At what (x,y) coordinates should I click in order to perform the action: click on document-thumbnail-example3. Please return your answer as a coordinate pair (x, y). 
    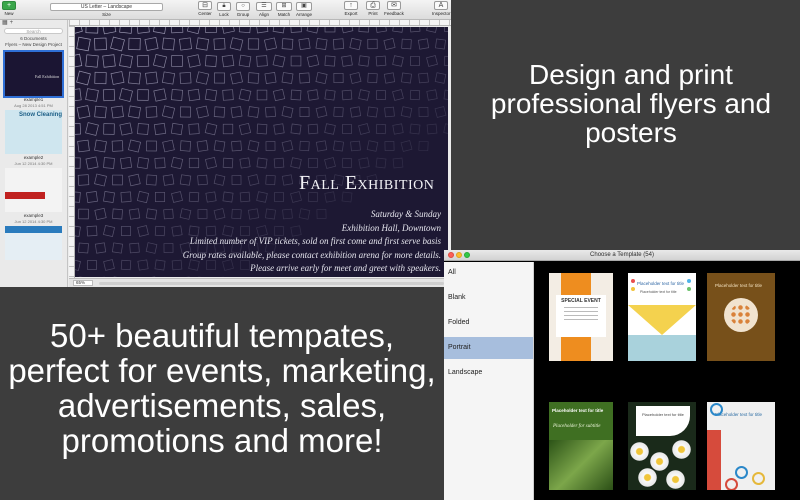
    Looking at the image, I should click on (33, 190).